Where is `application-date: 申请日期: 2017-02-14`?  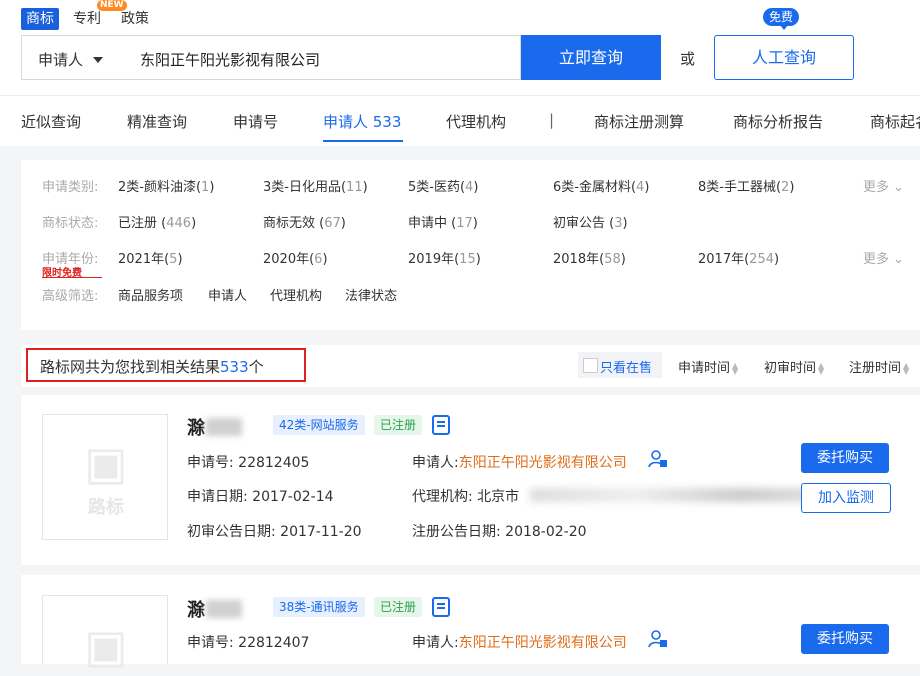 application-date: 申请日期: 2017-02-14 is located at coordinates (260, 497).